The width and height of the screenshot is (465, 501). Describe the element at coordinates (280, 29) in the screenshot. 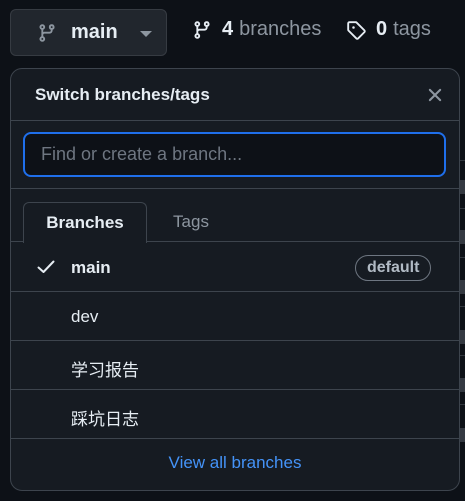

I see `branches-label: branches` at that location.